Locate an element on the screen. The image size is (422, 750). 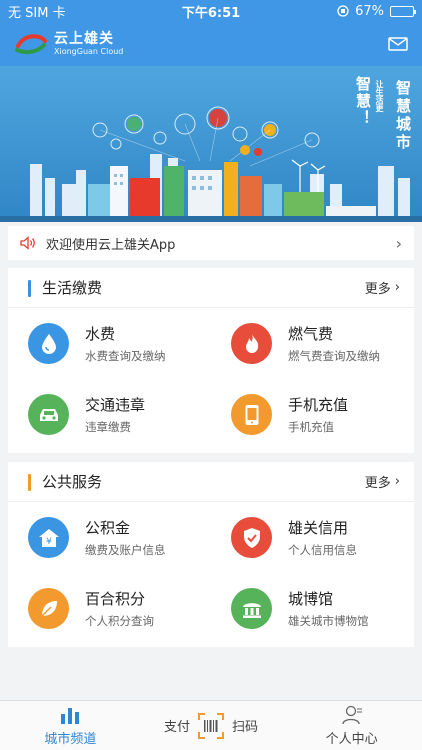
service-water-bill: 水费 水费查询及缴纳 is located at coordinates (109, 343).